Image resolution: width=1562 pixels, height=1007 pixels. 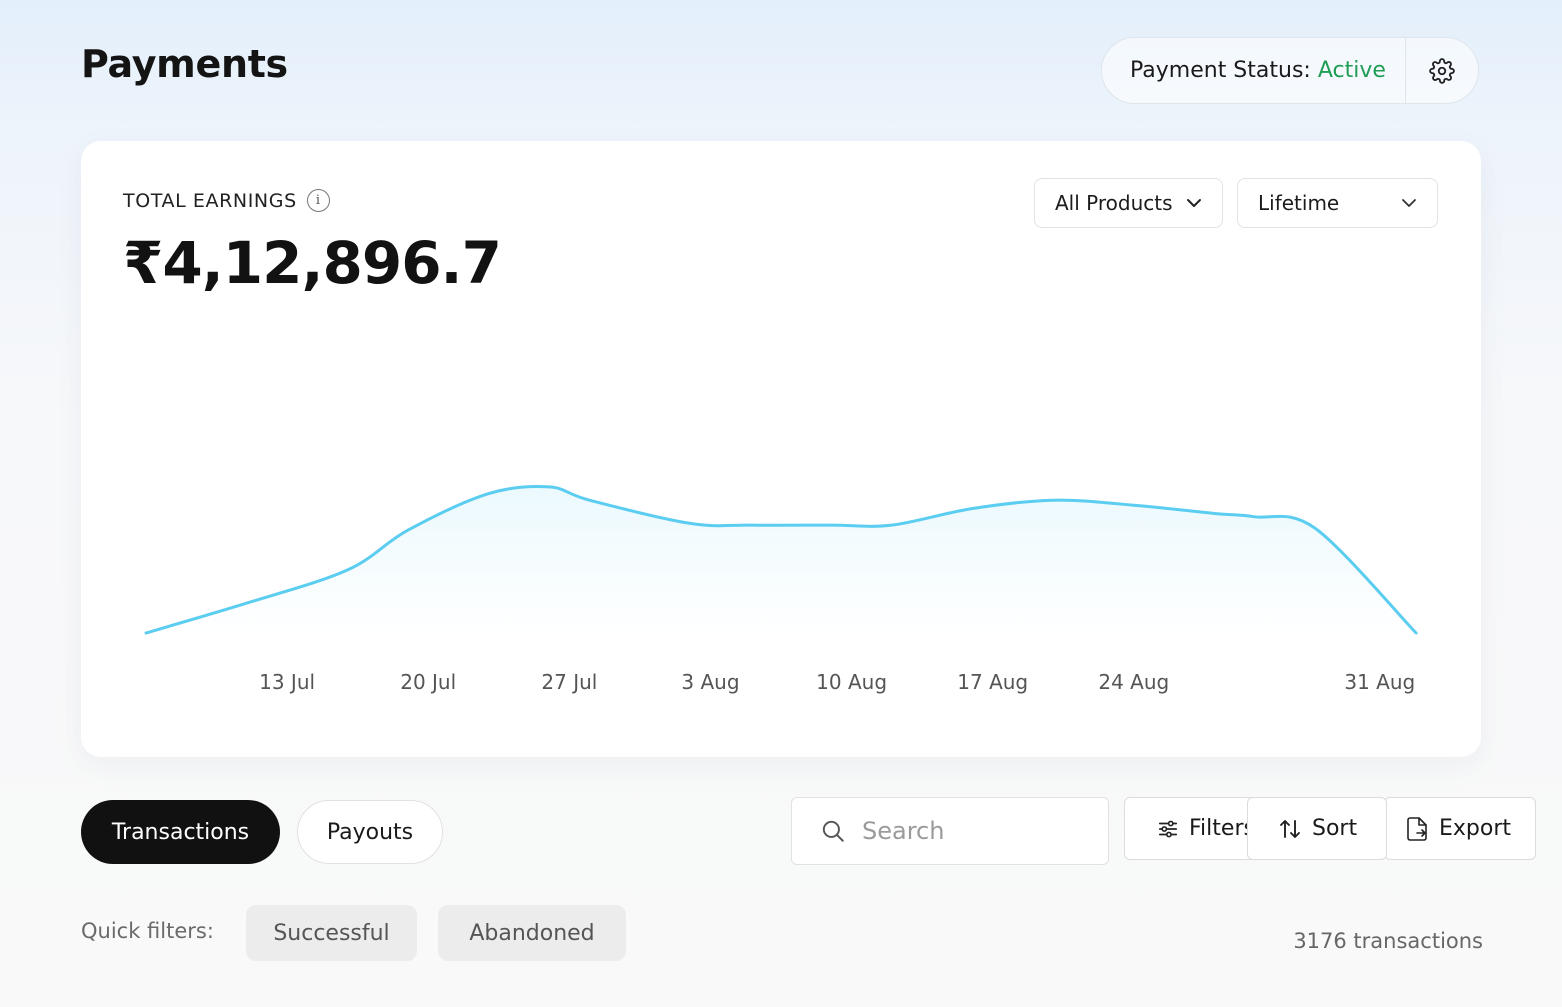 I want to click on quick-filter-successful: Successful, so click(x=331, y=933).